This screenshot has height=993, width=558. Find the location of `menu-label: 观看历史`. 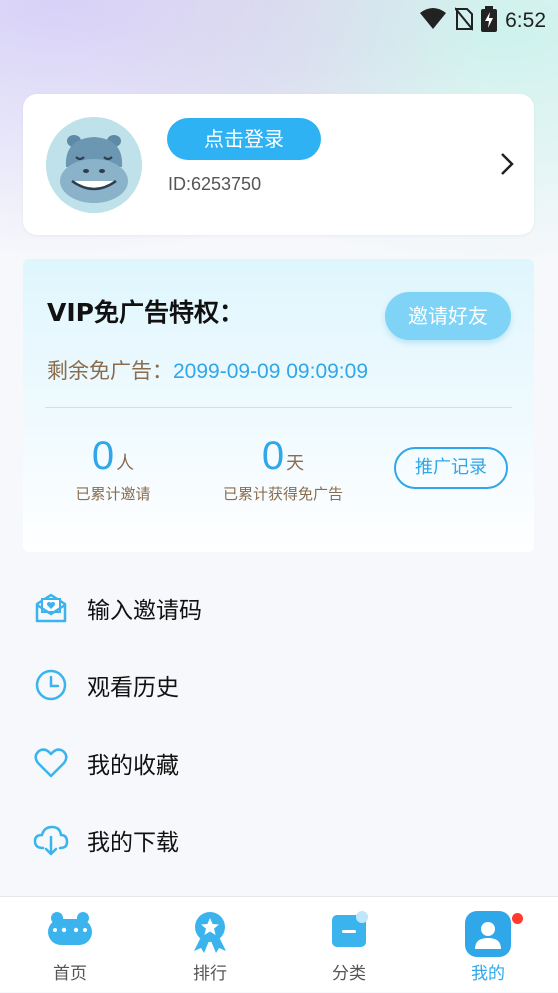

menu-label: 观看历史 is located at coordinates (133, 688).